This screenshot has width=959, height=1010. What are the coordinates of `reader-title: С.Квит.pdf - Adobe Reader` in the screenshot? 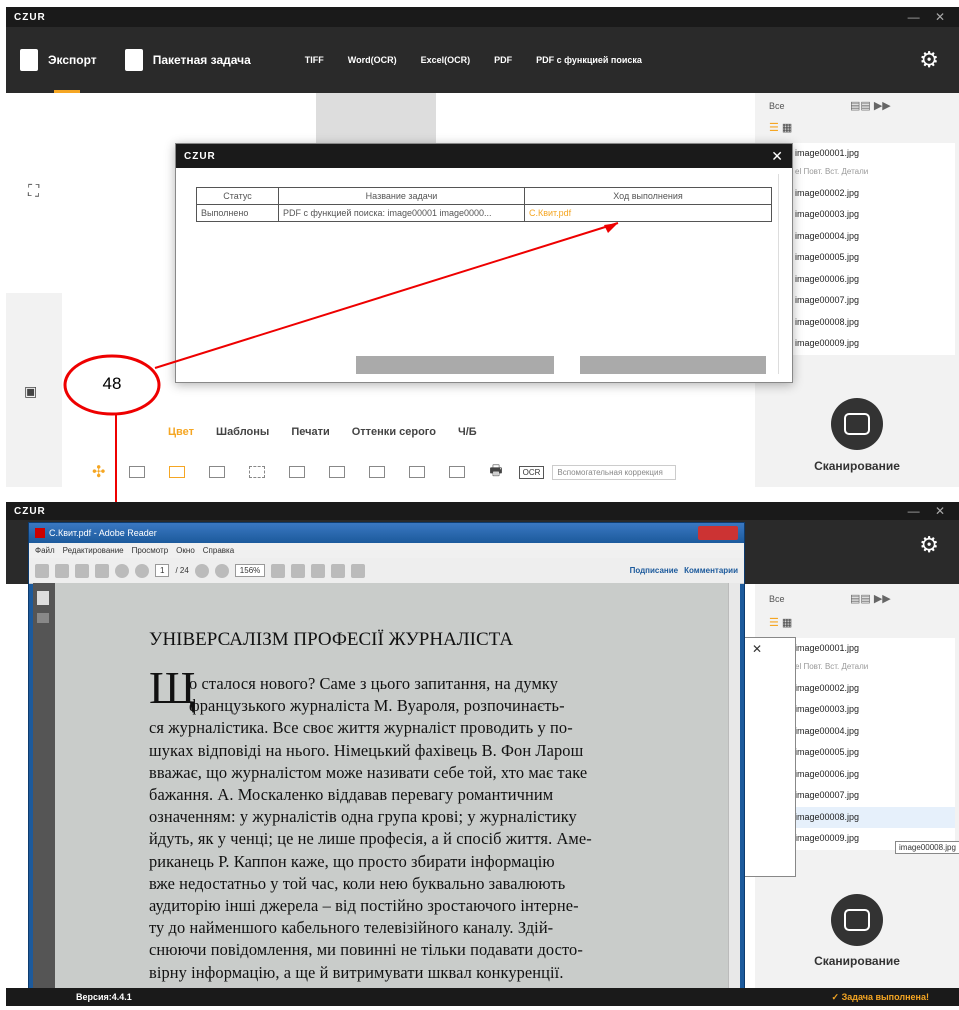 It's located at (103, 533).